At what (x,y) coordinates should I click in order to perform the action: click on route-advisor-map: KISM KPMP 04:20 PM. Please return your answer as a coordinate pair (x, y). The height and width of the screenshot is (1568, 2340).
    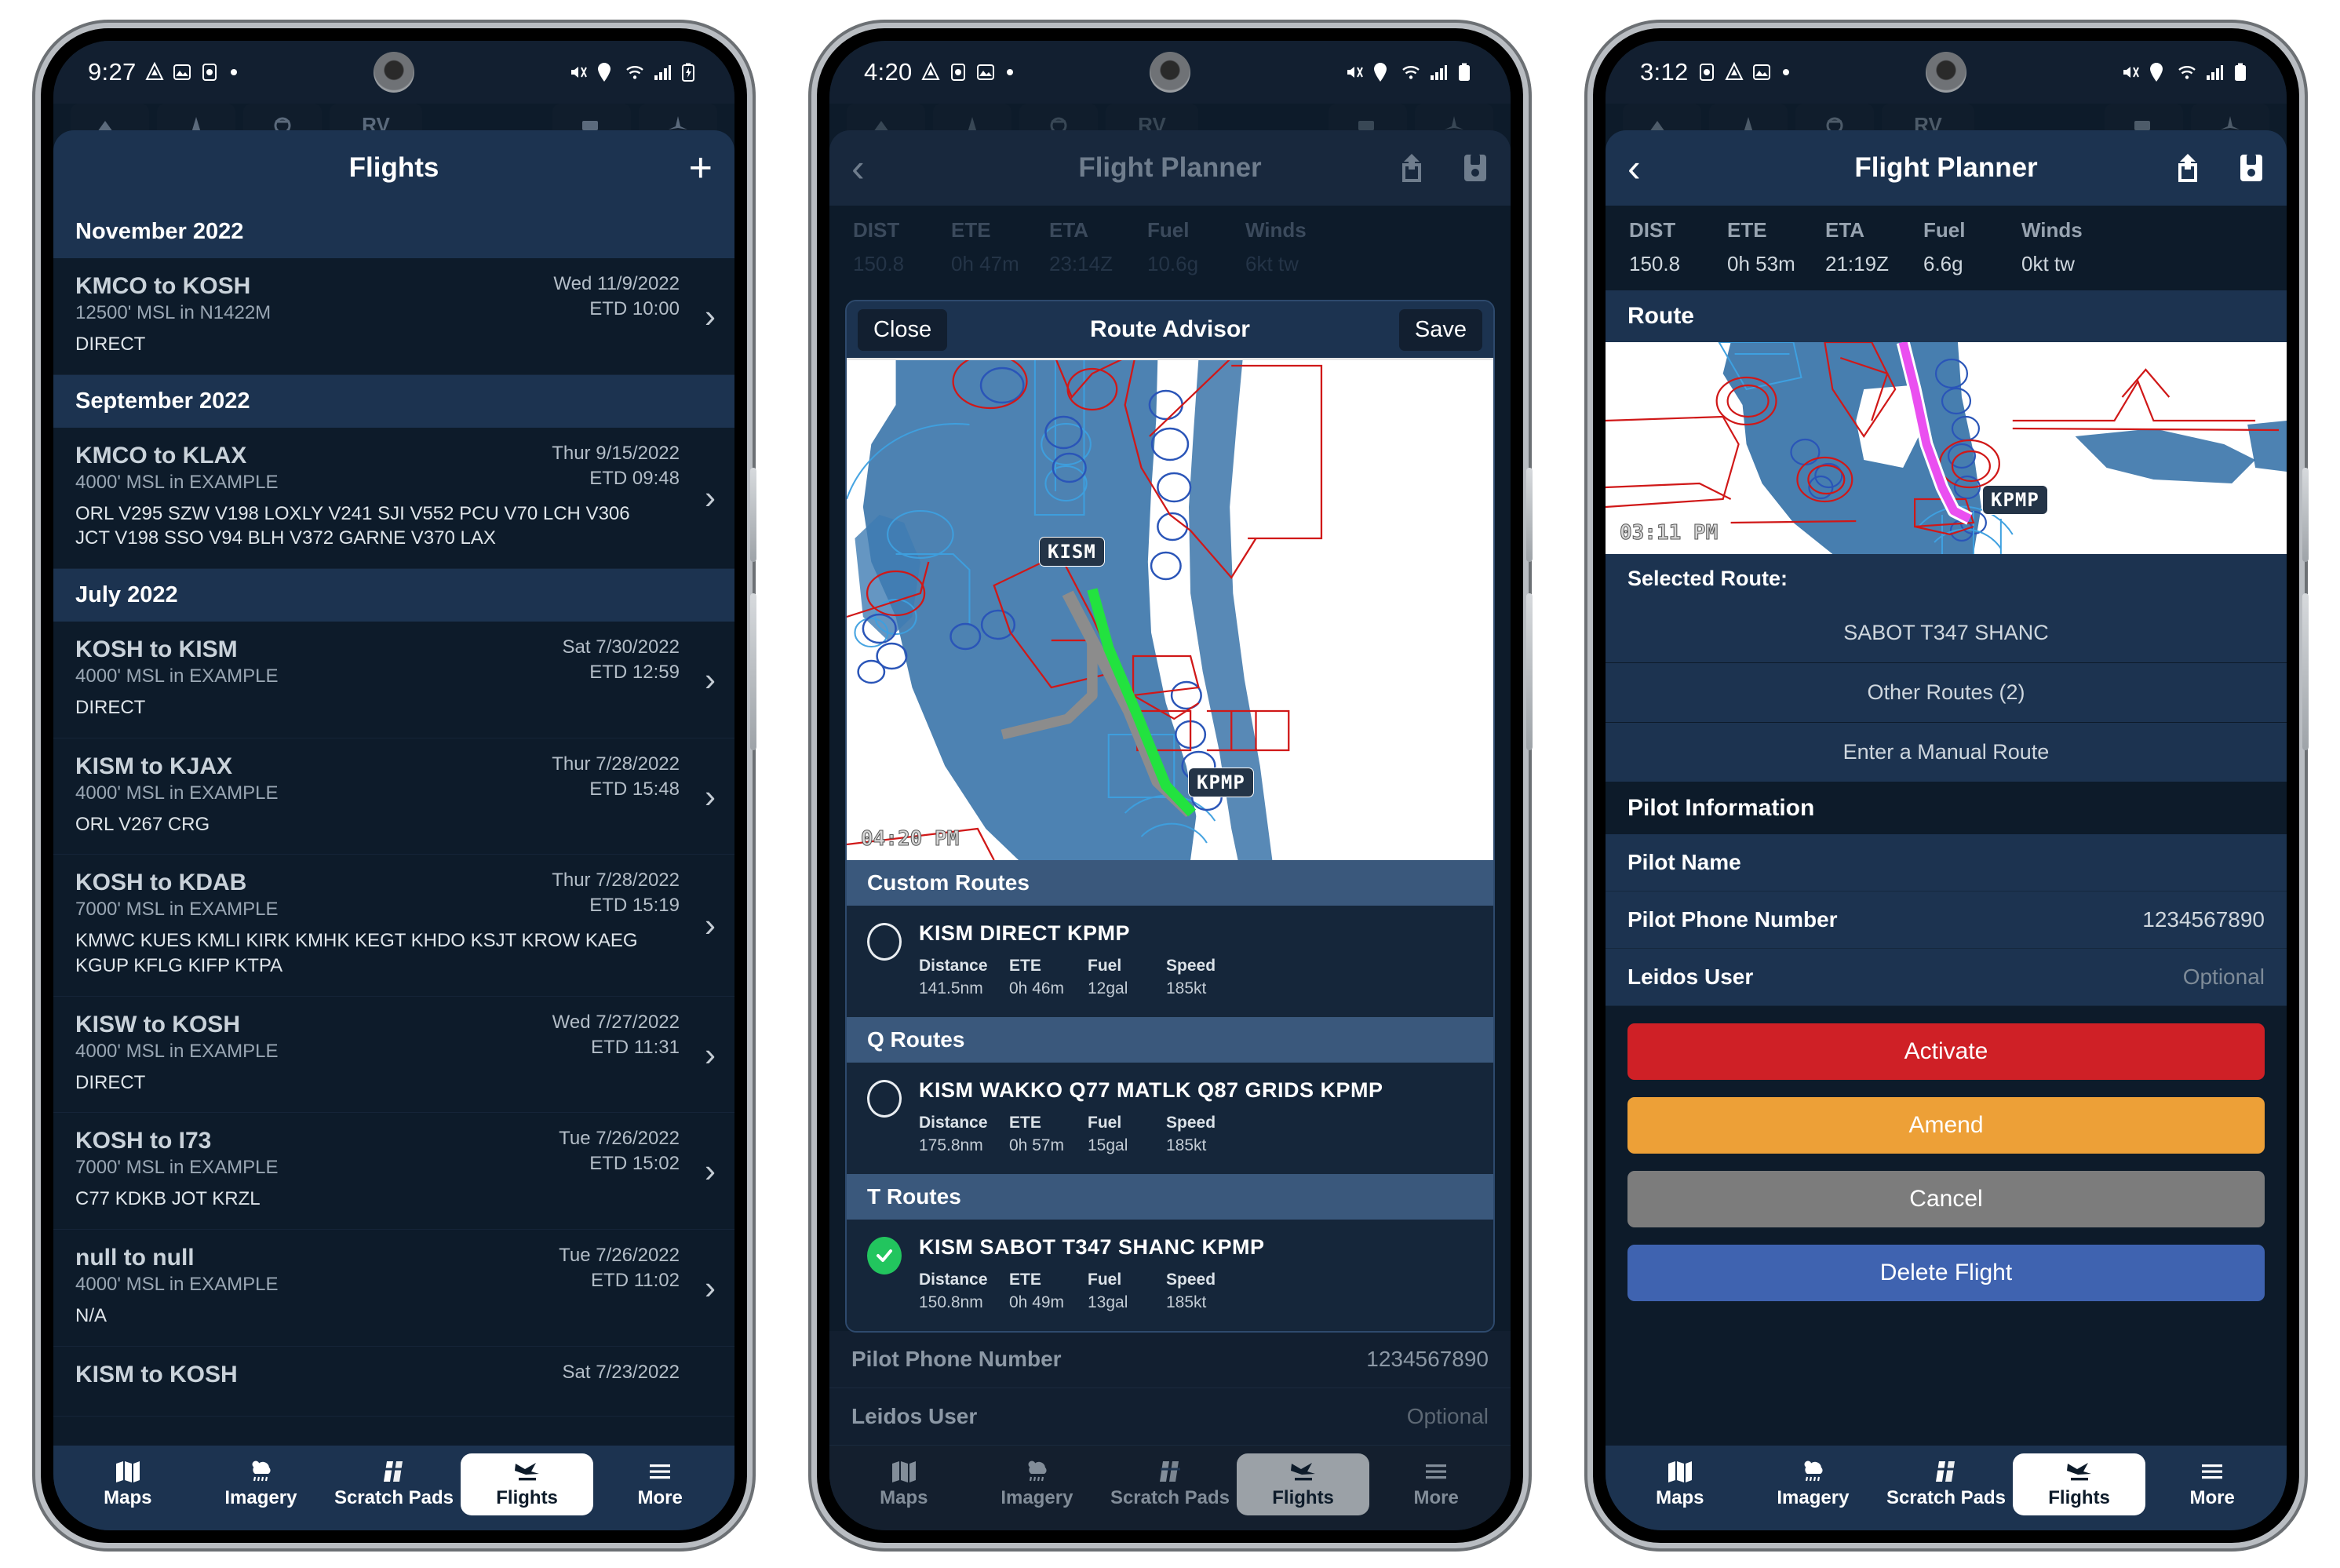
    Looking at the image, I should click on (1170, 609).